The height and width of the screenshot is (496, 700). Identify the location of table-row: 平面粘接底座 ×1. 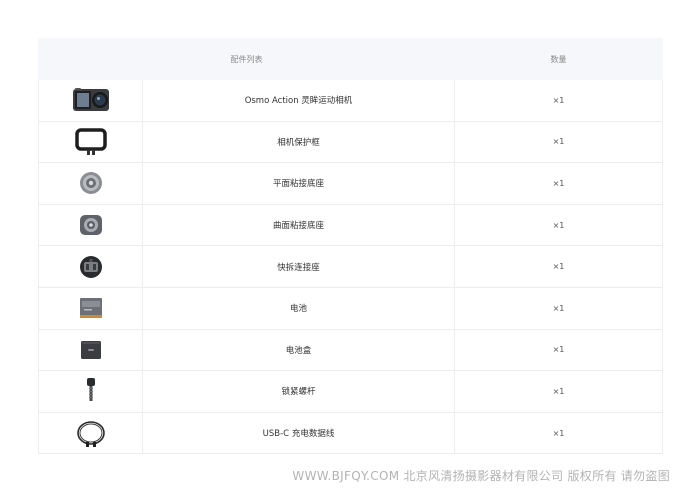
(350, 183).